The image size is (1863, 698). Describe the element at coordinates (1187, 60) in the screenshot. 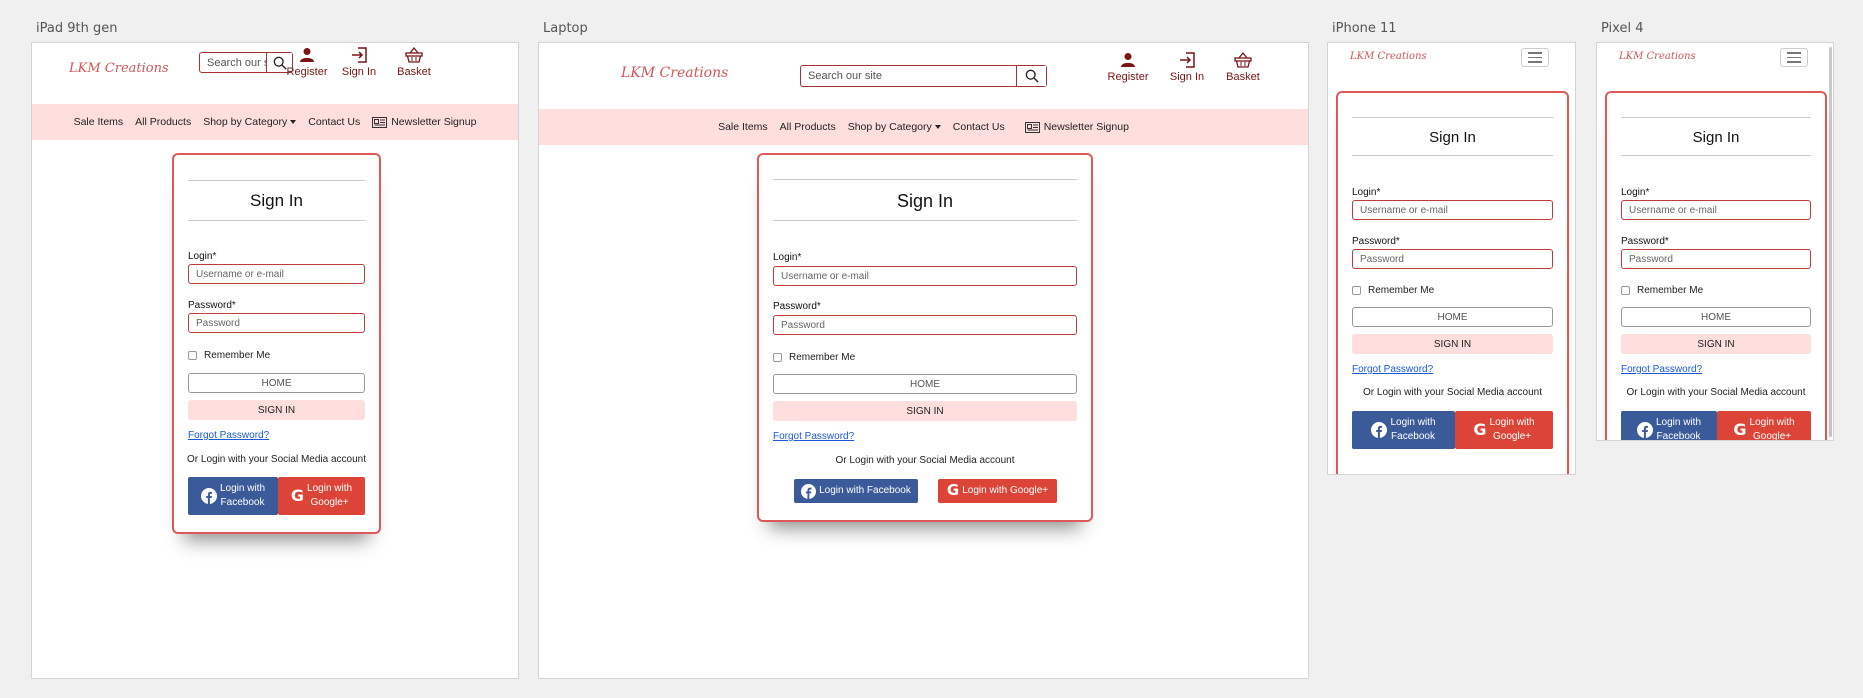

I see `sign-in-icon` at that location.